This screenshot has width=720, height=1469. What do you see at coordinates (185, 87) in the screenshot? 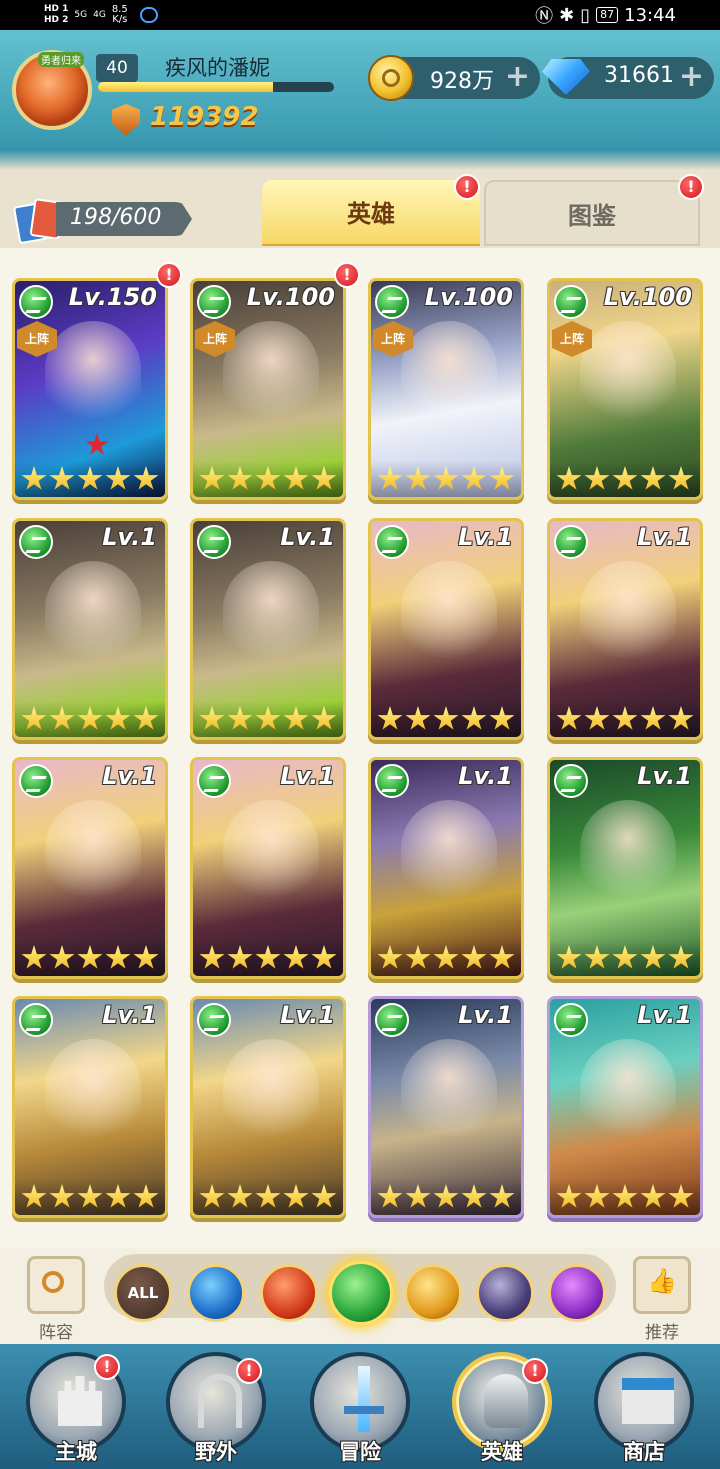
I see `xp-fill` at bounding box center [185, 87].